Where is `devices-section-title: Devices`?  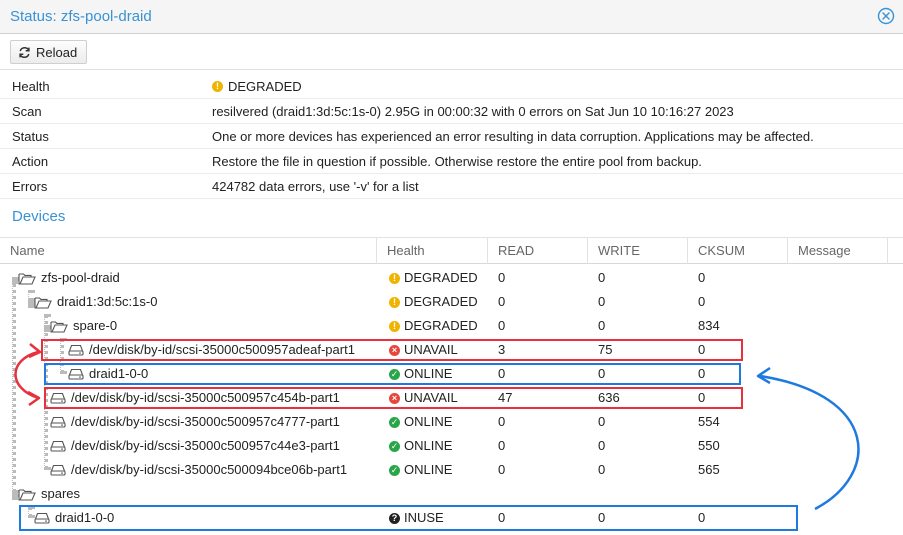
devices-section-title: Devices is located at coordinates (39, 216).